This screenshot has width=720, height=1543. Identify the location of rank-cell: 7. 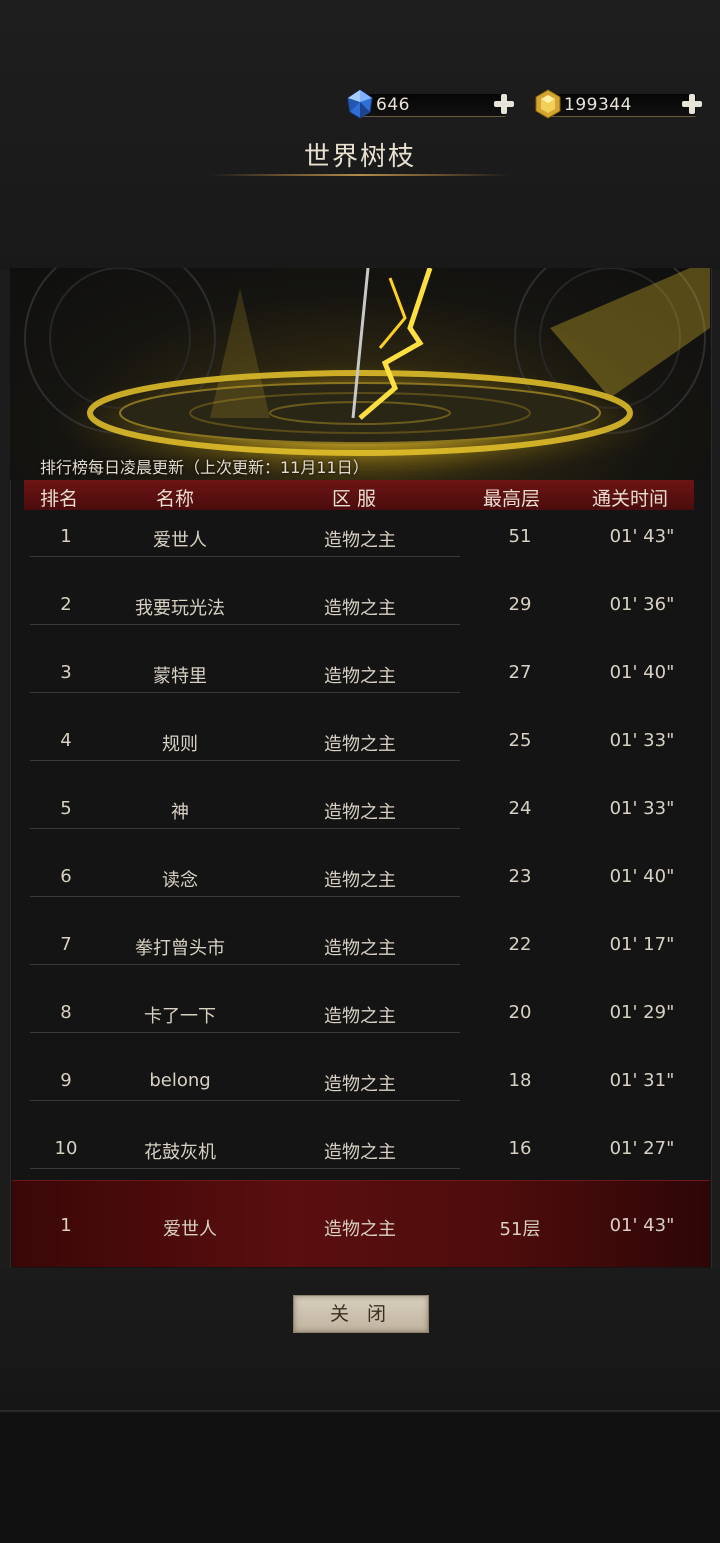
(66, 944).